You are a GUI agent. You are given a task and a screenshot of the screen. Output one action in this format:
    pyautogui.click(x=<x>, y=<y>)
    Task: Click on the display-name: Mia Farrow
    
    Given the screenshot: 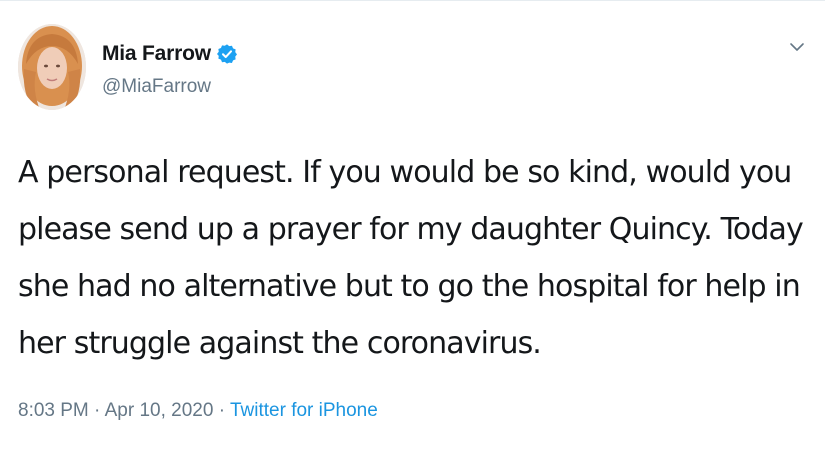 What is the action you would take?
    pyautogui.click(x=156, y=54)
    